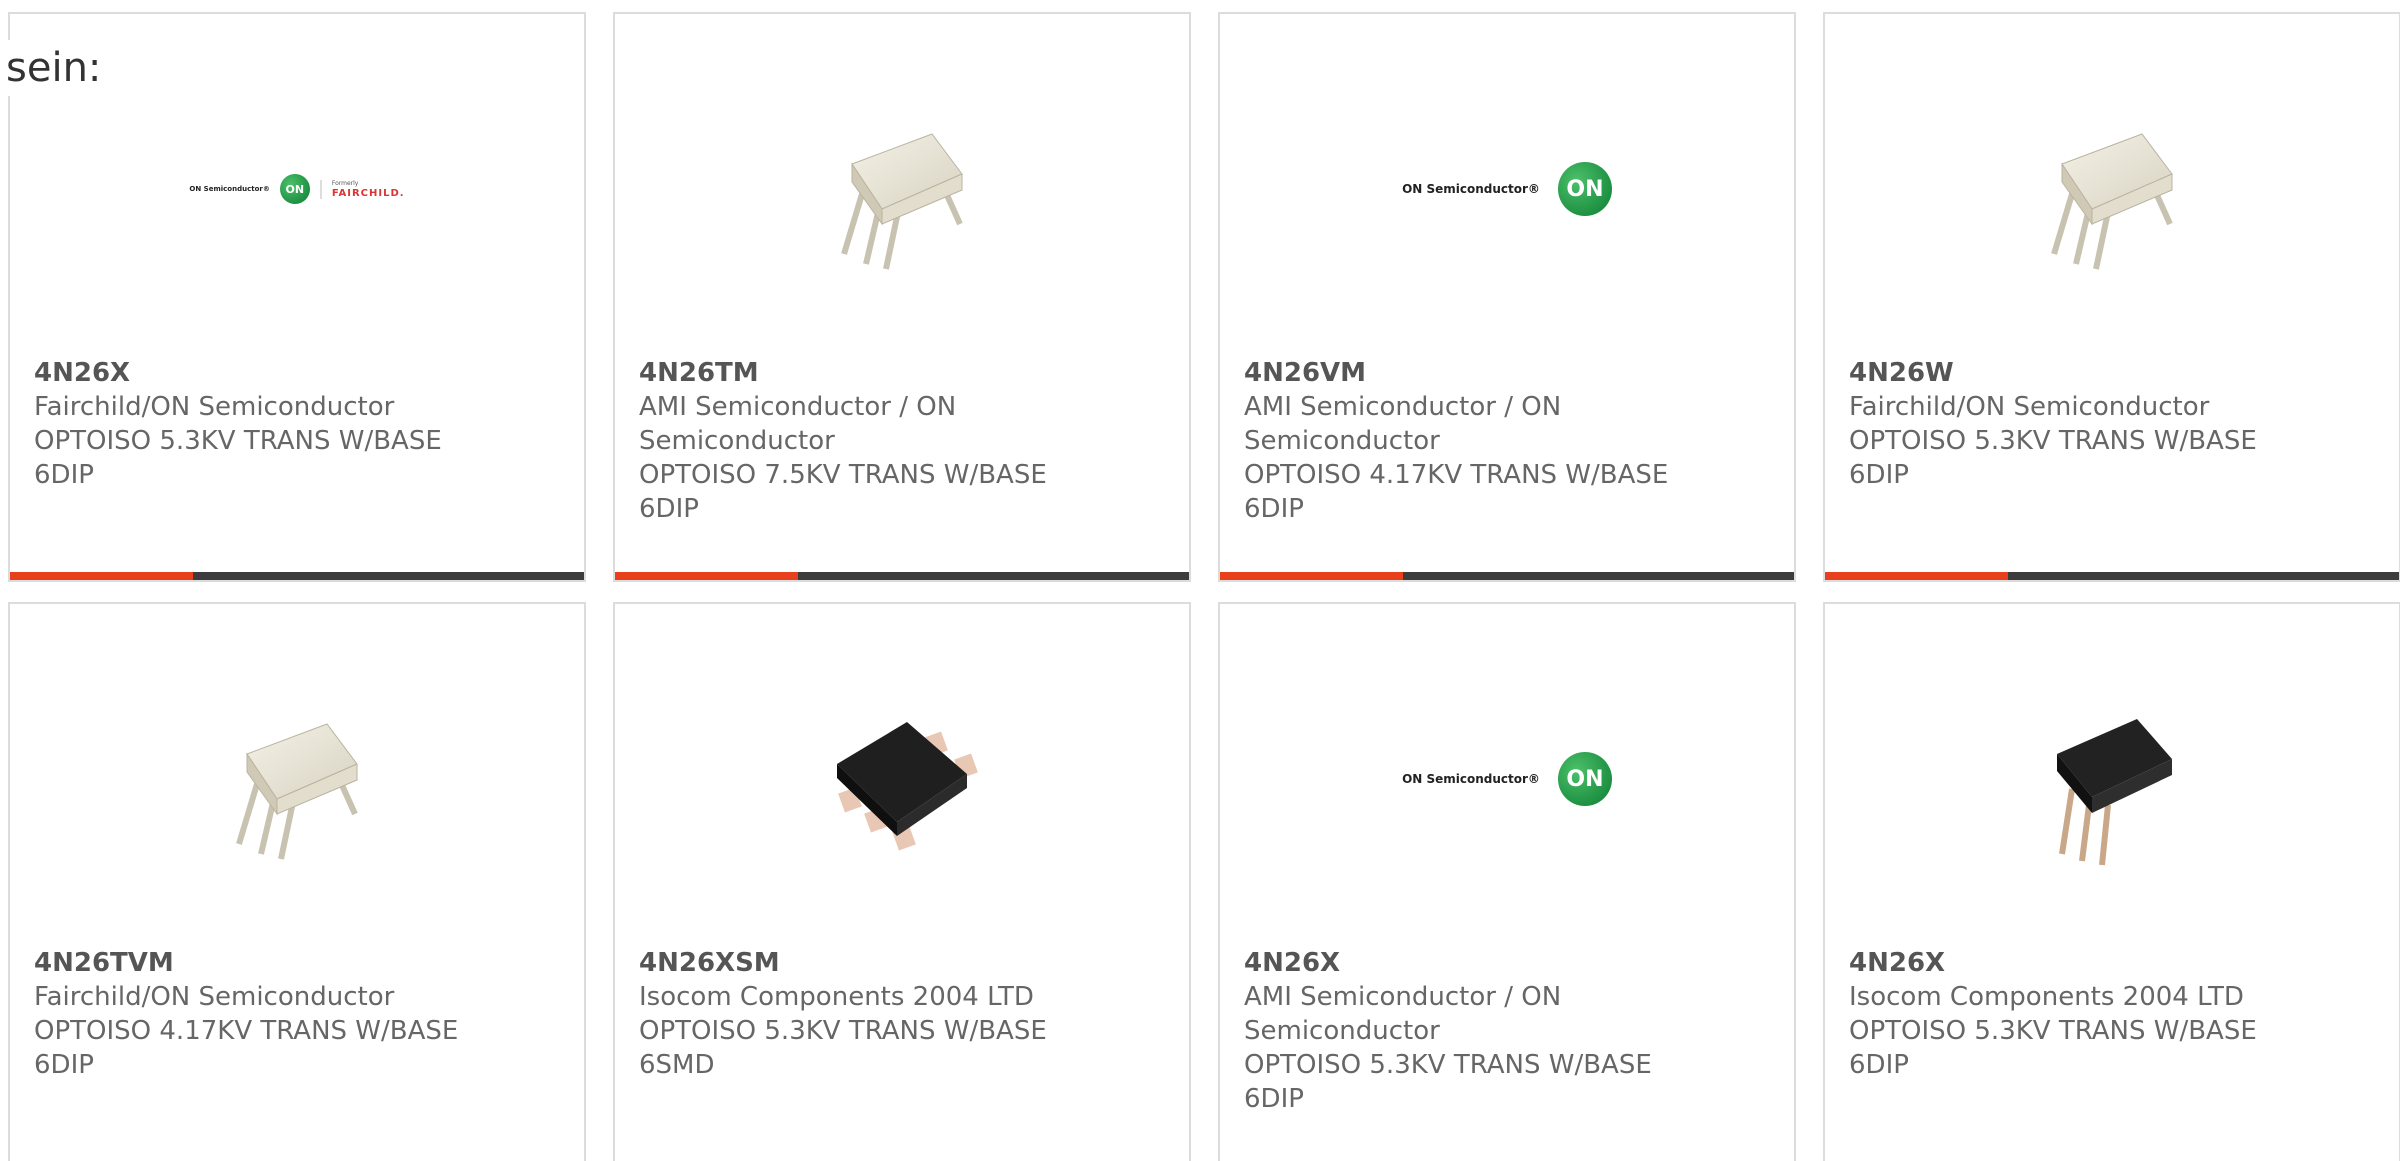 The height and width of the screenshot is (1161, 2400). I want to click on intro-text: sein:, so click(56, 68).